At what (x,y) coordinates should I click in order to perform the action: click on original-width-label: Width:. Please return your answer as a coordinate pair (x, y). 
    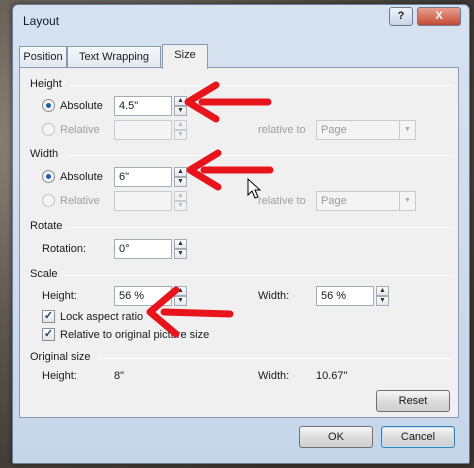
    Looking at the image, I should click on (274, 376).